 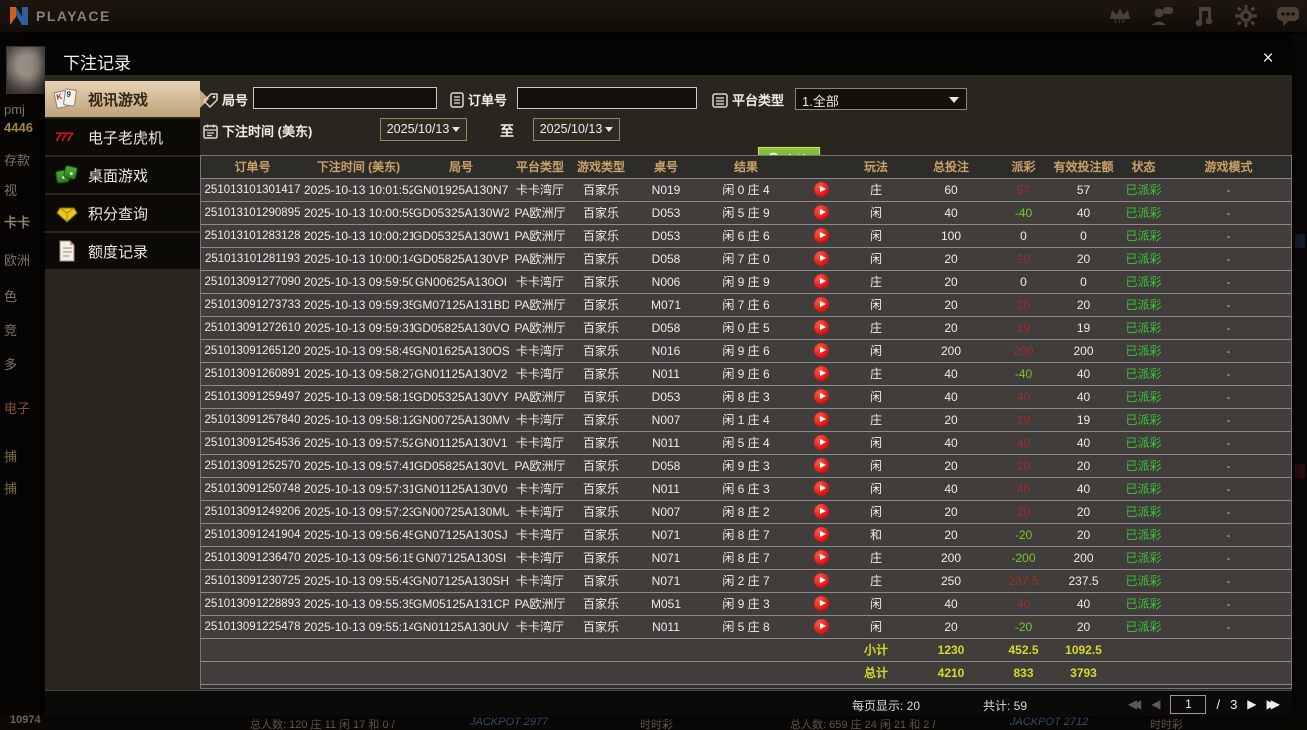 I want to click on background-jackpot-left: JACKPOT 2977, so click(x=509, y=722).